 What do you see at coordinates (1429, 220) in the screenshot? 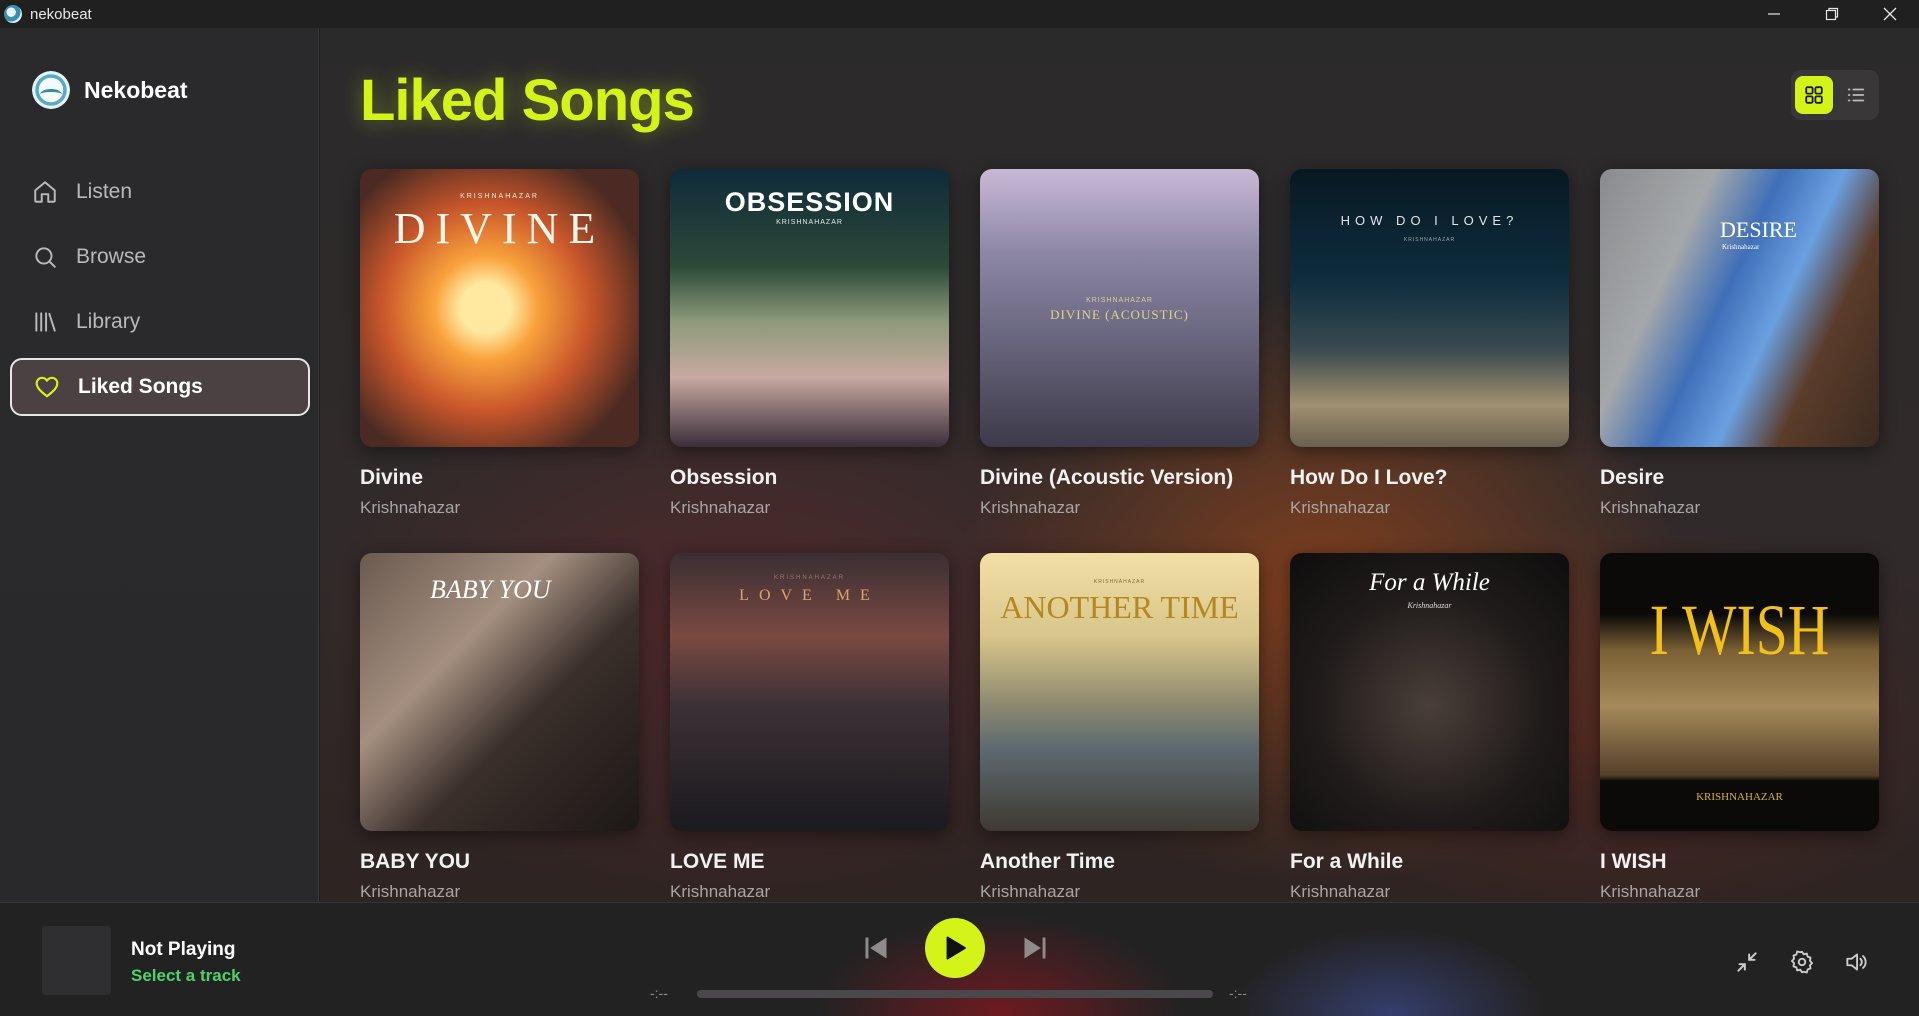
I see `cover-title-text: HOW DO I LOVE?` at bounding box center [1429, 220].